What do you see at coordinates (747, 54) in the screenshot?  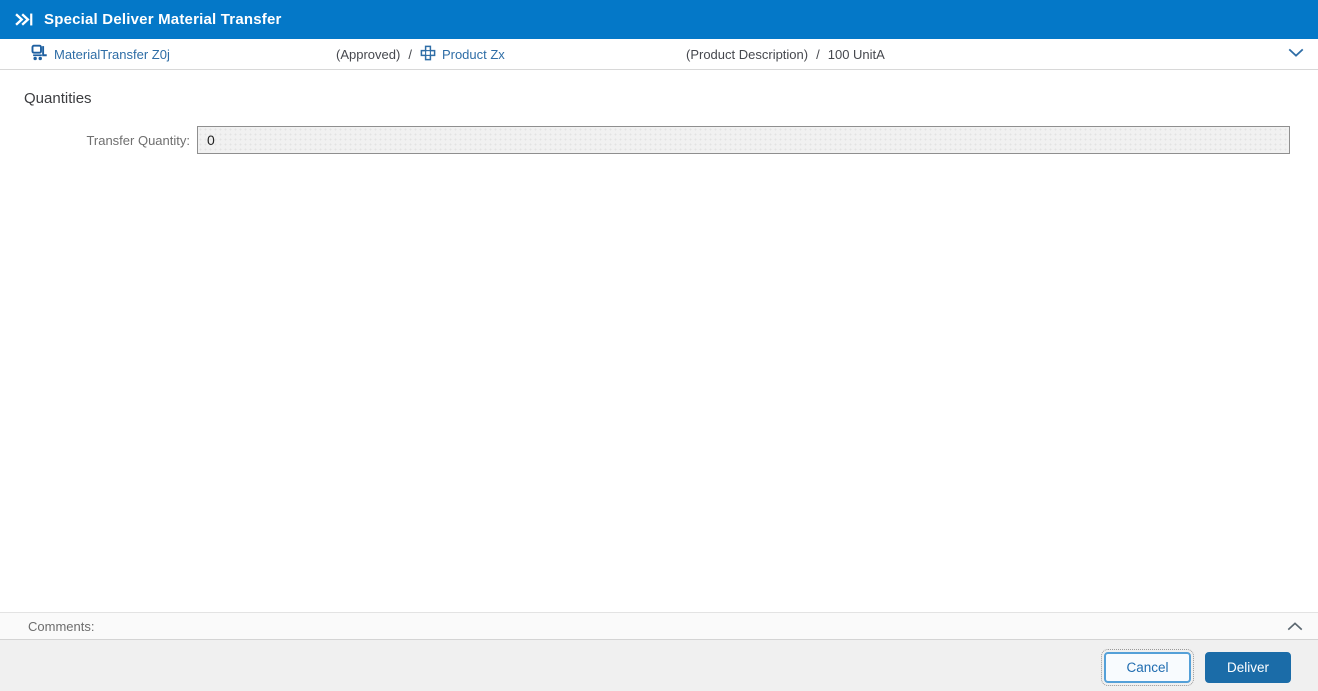 I see `product-description: (Product Description)` at bounding box center [747, 54].